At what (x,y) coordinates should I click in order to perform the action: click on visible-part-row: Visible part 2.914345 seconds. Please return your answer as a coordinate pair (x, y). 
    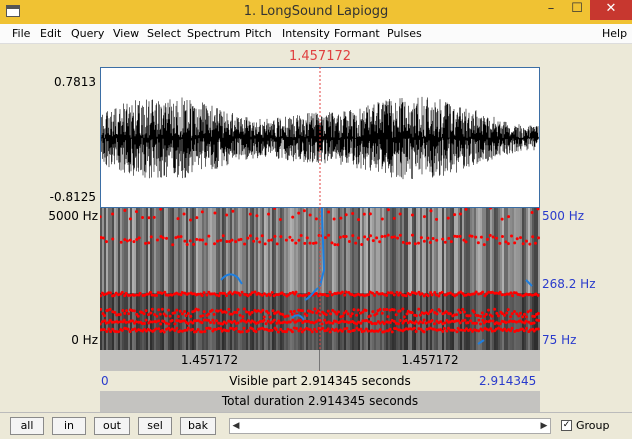
    Looking at the image, I should click on (320, 381).